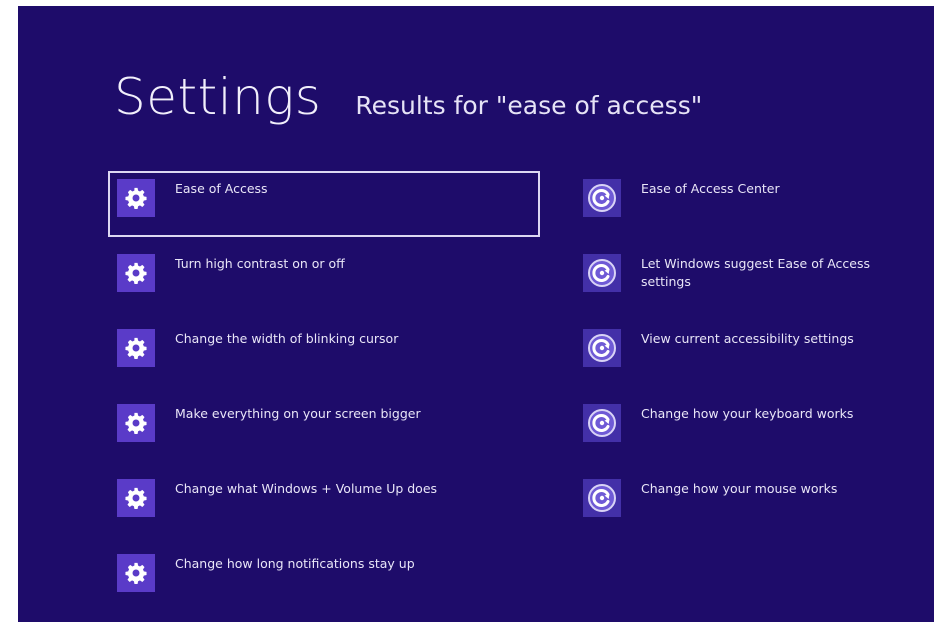 Image resolution: width=945 pixels, height=626 pixels. What do you see at coordinates (739, 488) in the screenshot?
I see `result-label: Change how your mouse works` at bounding box center [739, 488].